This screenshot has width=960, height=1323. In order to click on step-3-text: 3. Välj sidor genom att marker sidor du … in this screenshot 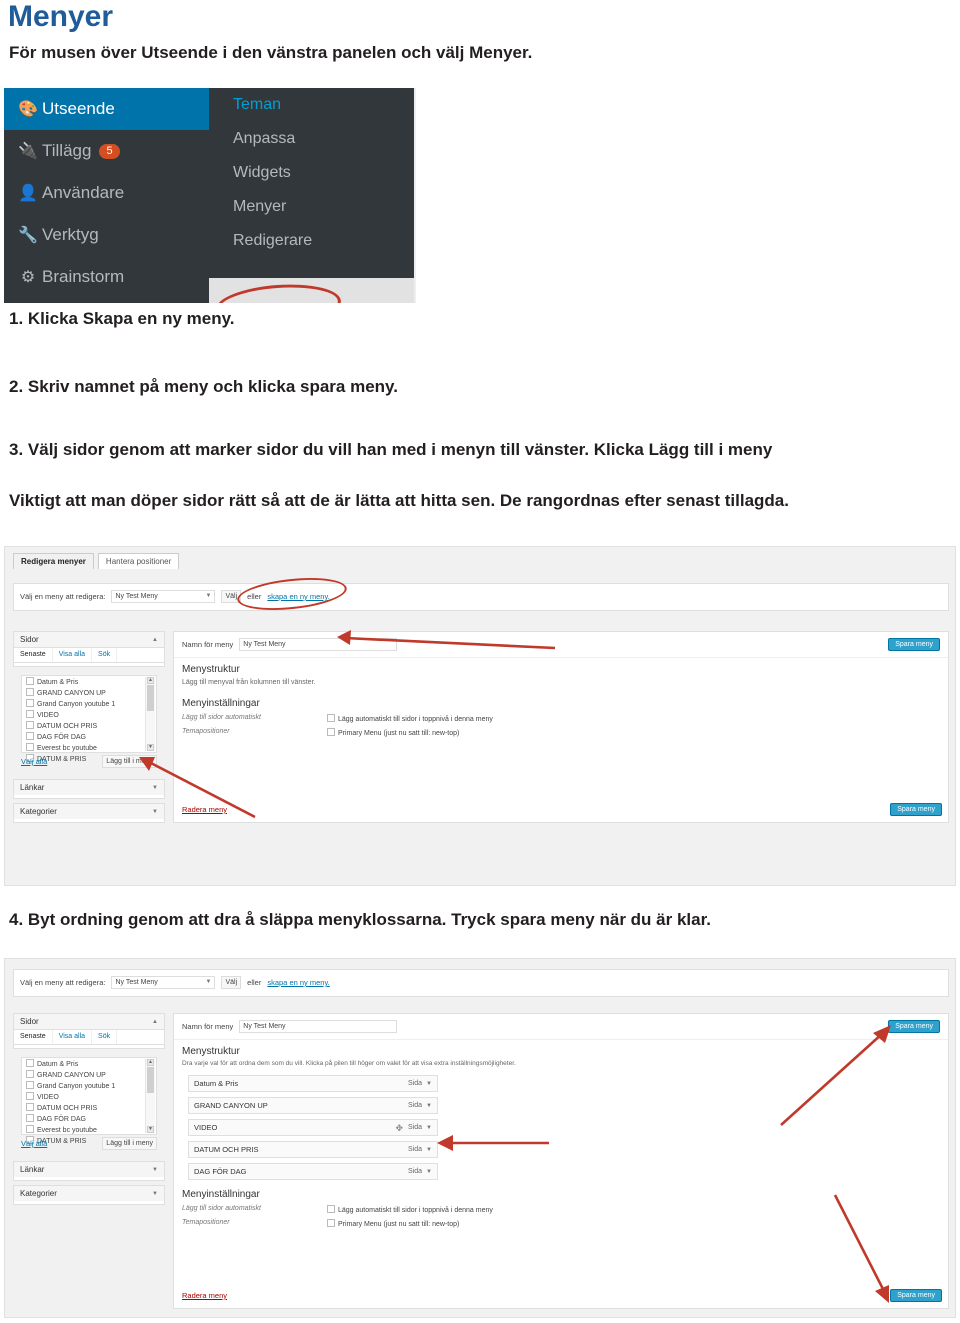, I will do `click(391, 449)`.